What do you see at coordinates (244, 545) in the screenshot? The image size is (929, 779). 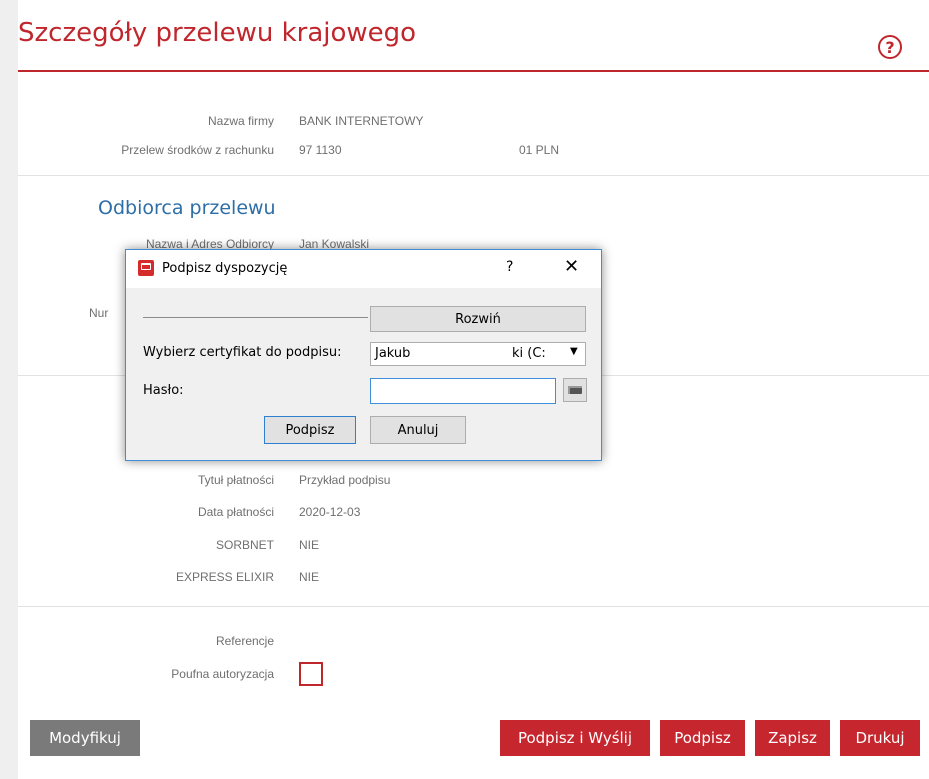 I see `sorbnet-label: SORBNET` at bounding box center [244, 545].